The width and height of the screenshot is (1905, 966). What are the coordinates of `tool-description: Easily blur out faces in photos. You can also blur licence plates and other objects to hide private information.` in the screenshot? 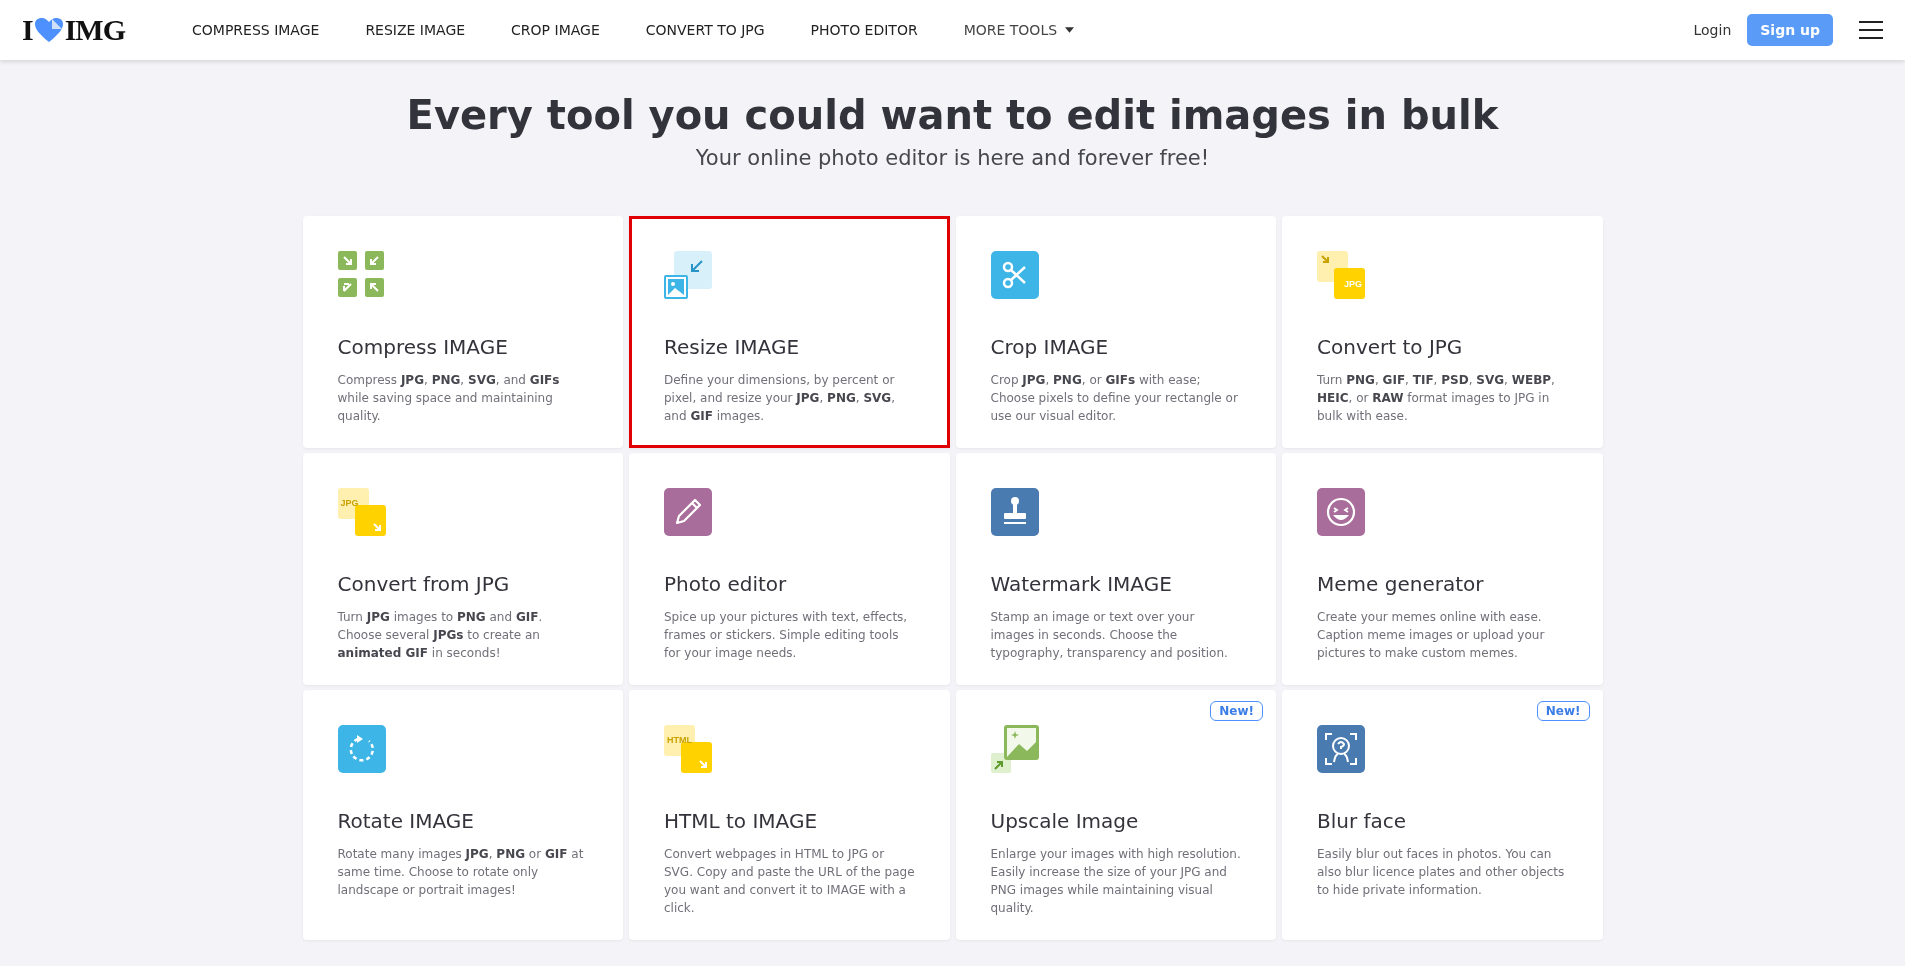 It's located at (1441, 872).